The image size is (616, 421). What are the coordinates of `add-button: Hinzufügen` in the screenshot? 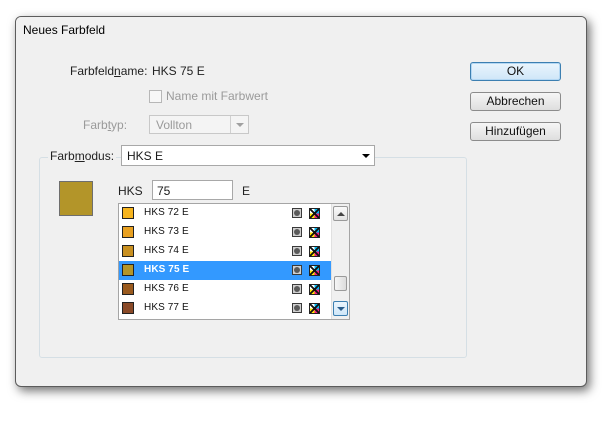 It's located at (515, 131).